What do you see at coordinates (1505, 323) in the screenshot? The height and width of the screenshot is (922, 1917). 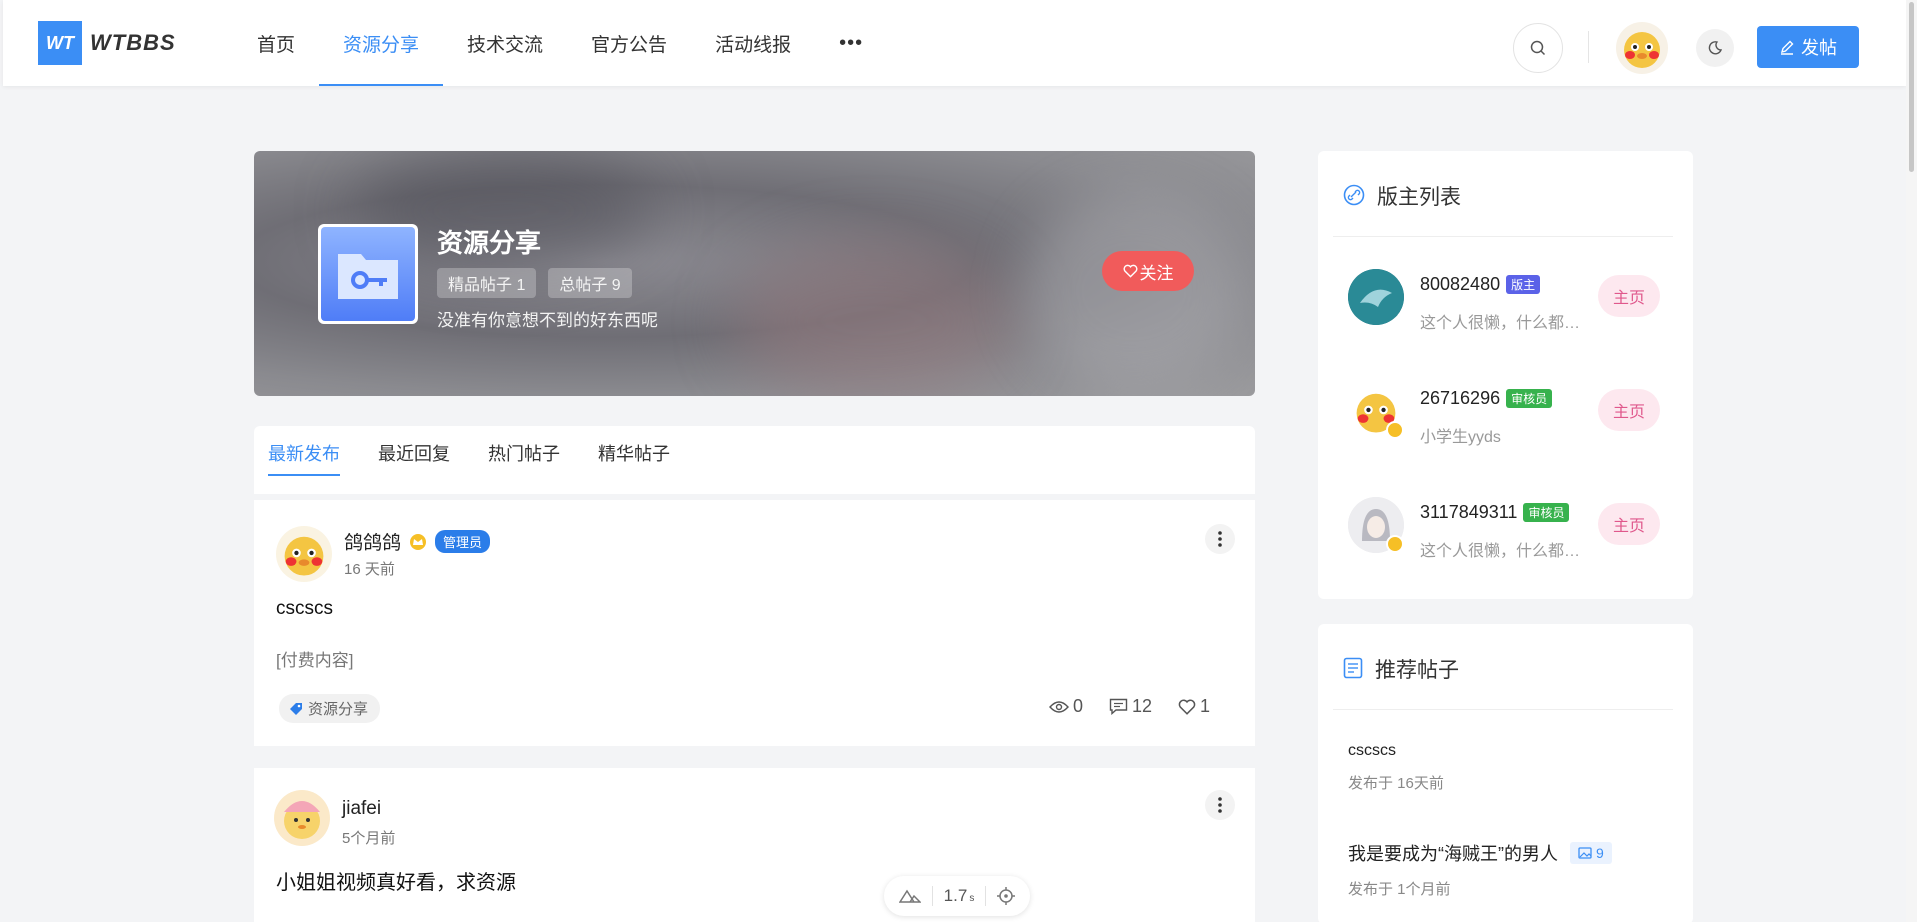 I see `moderator-desc: 这个人很懒，什么都没有留下` at bounding box center [1505, 323].